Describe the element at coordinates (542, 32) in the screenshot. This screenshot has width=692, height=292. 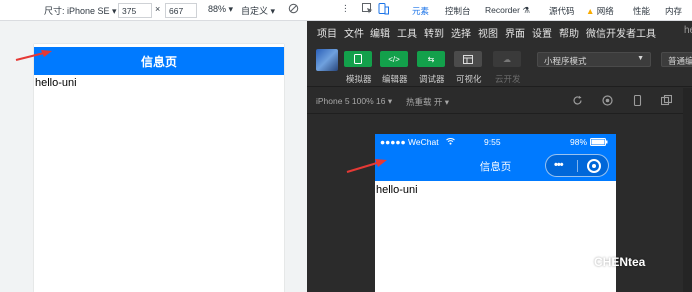
I see `menu-settings: 设置` at that location.